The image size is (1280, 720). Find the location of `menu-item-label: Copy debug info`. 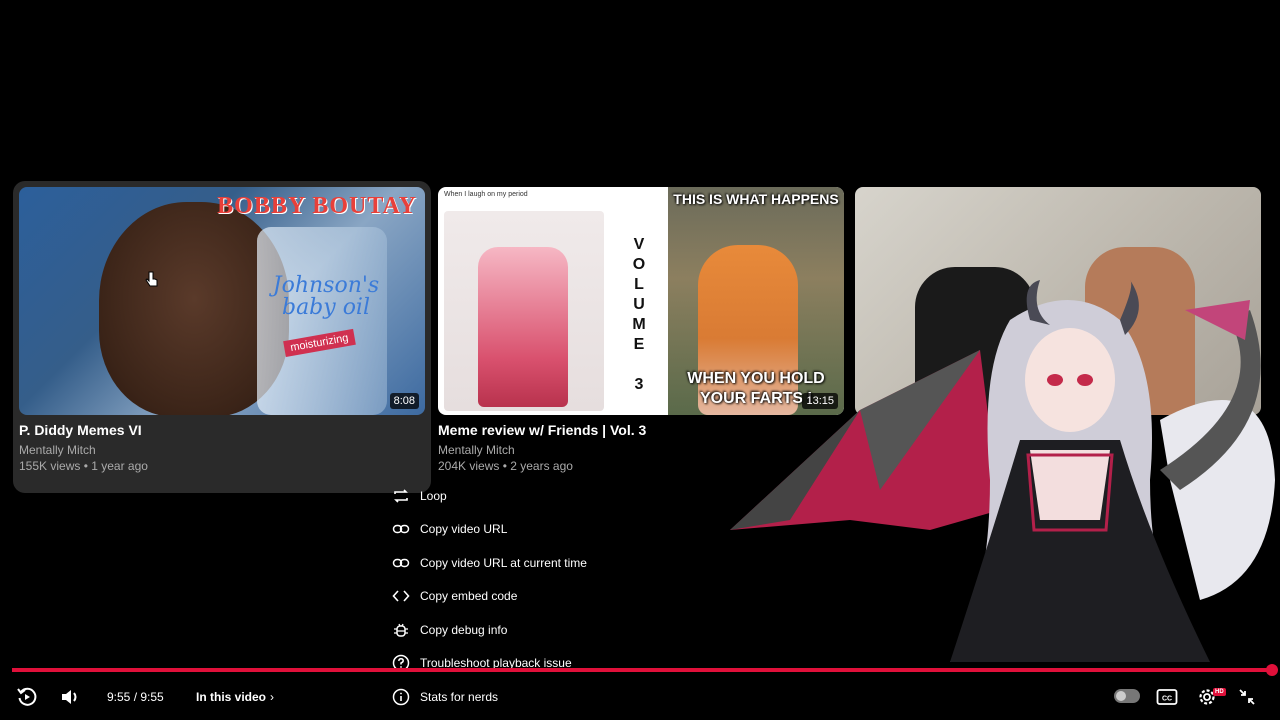

menu-item-label: Copy debug info is located at coordinates (464, 629).